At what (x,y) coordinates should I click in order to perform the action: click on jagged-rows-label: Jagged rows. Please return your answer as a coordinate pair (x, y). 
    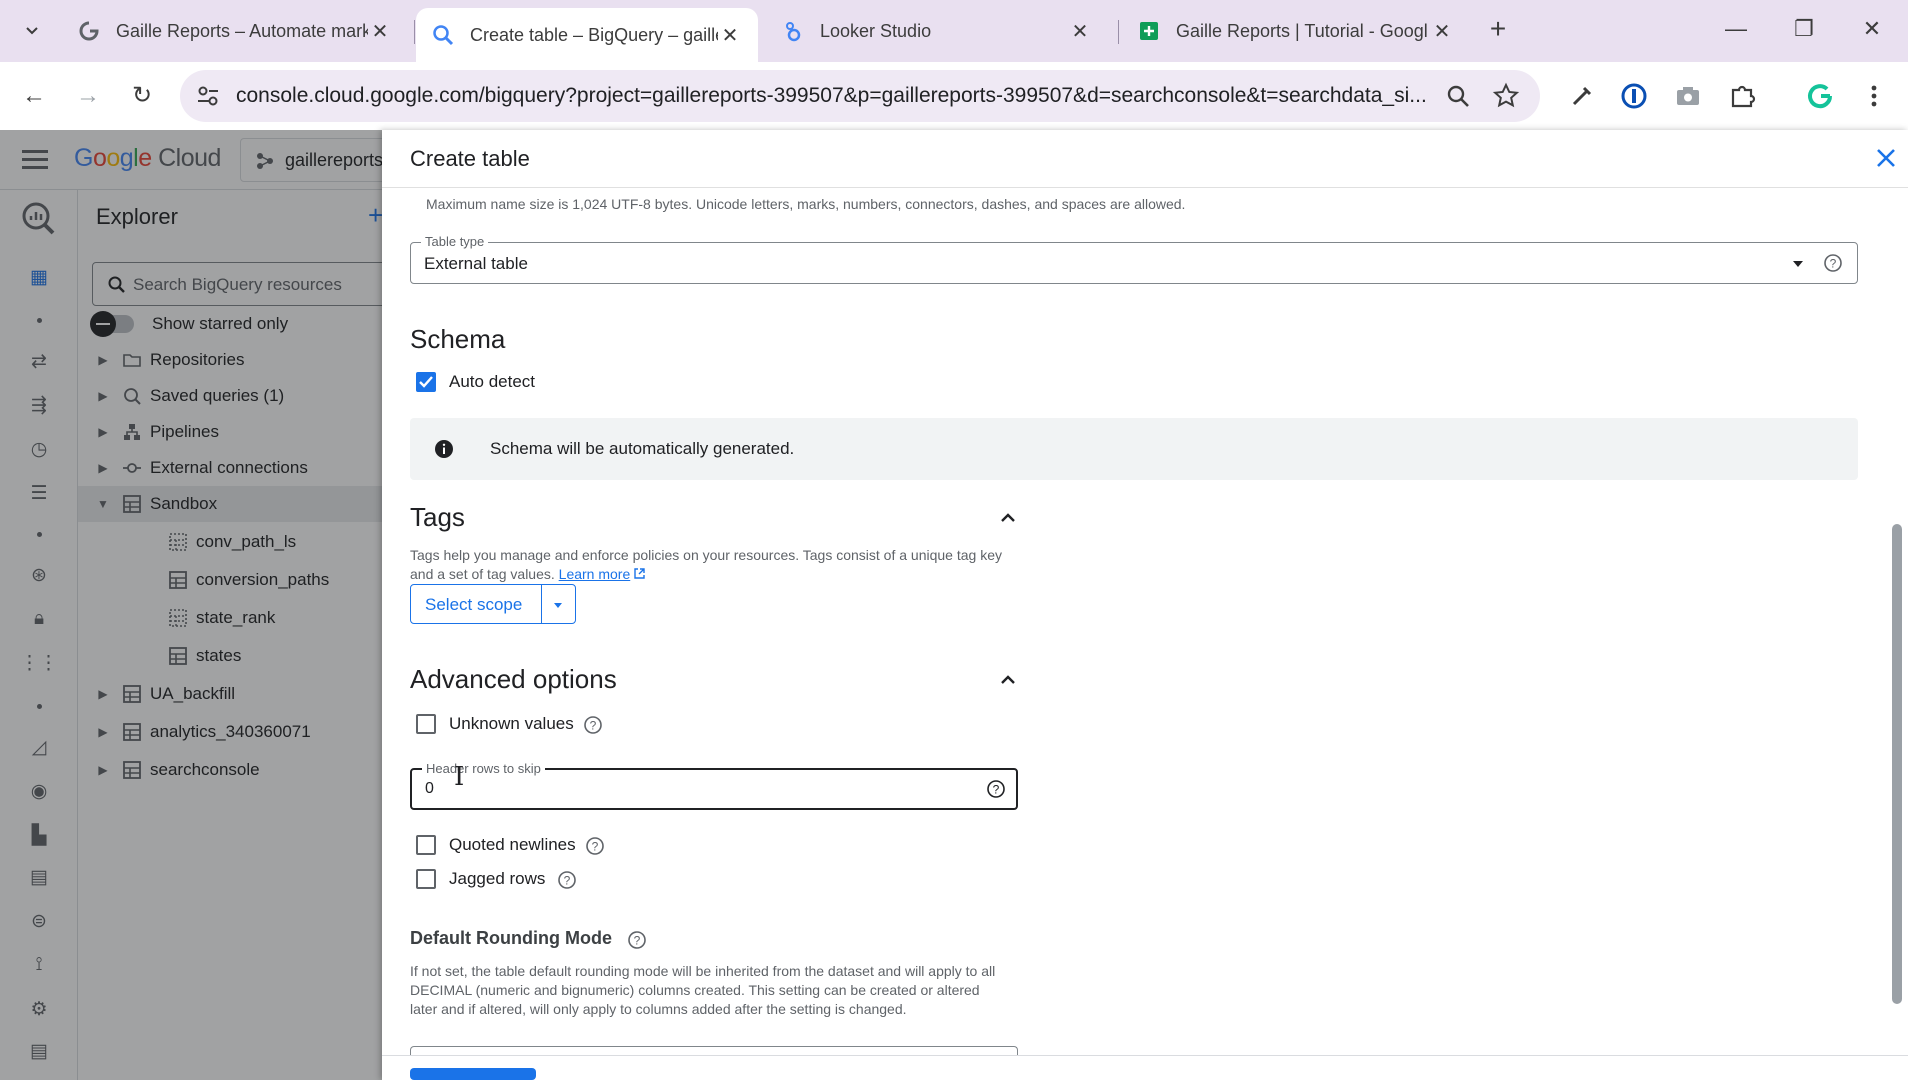
    Looking at the image, I should click on (497, 878).